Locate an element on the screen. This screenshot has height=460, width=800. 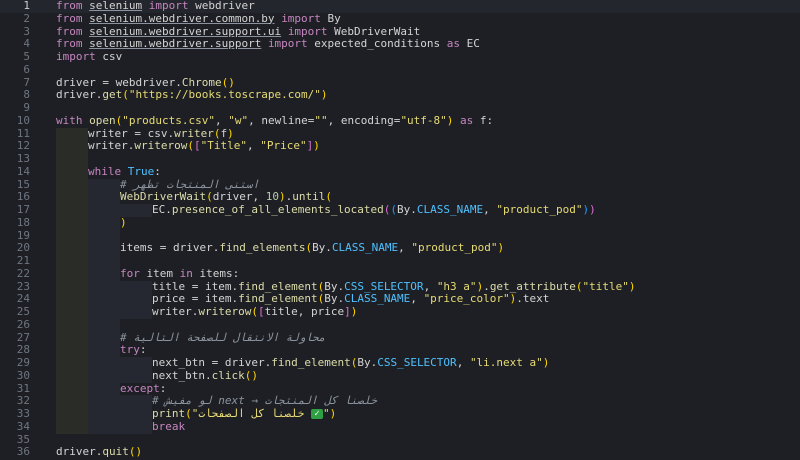
code-line: 33 print("خلصنا كل الصفحات ✓ ") is located at coordinates (400, 414).